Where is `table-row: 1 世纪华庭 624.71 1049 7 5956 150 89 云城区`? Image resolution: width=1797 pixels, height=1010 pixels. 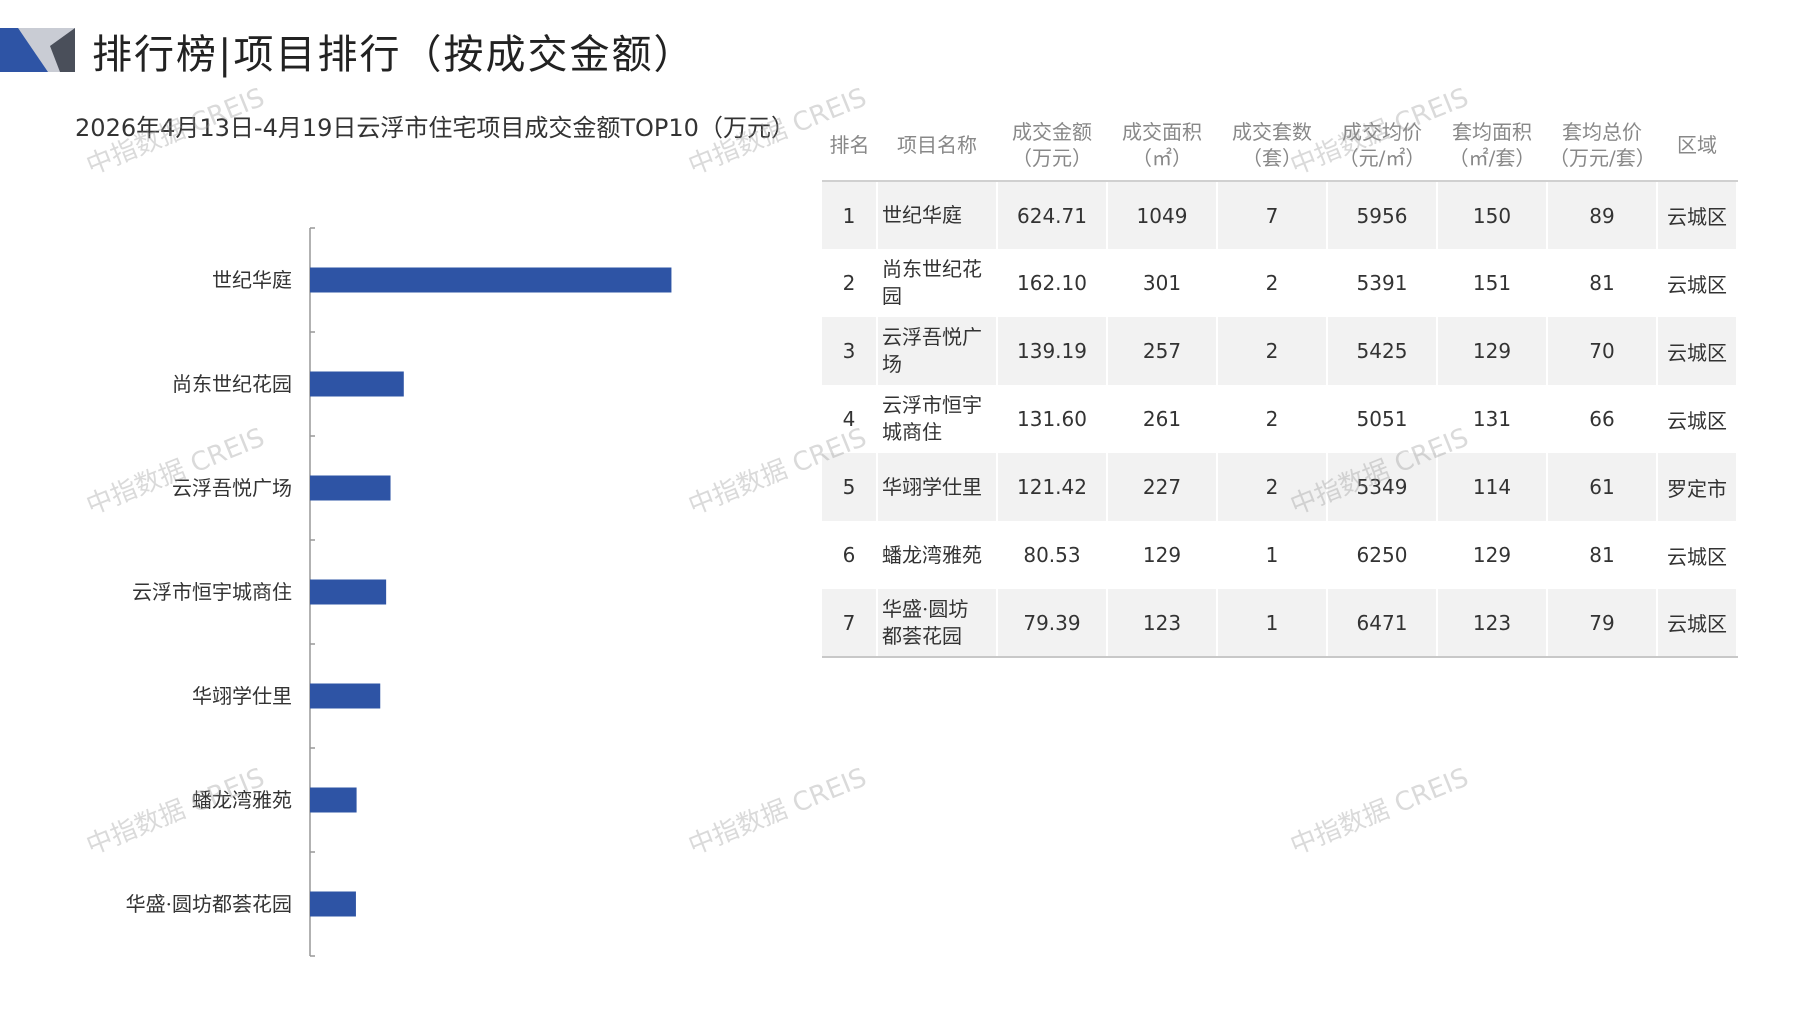 table-row: 1 世纪华庭 624.71 1049 7 5956 150 89 云城区 is located at coordinates (1280, 215).